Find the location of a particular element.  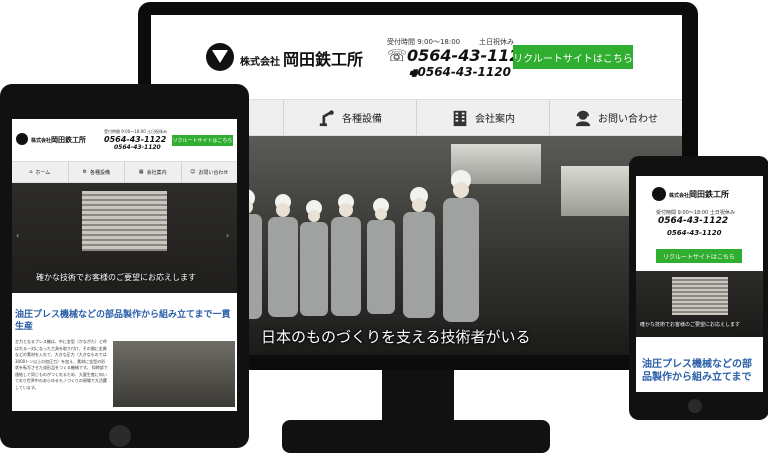

nav-item-company: 会社案内 is located at coordinates (483, 117).